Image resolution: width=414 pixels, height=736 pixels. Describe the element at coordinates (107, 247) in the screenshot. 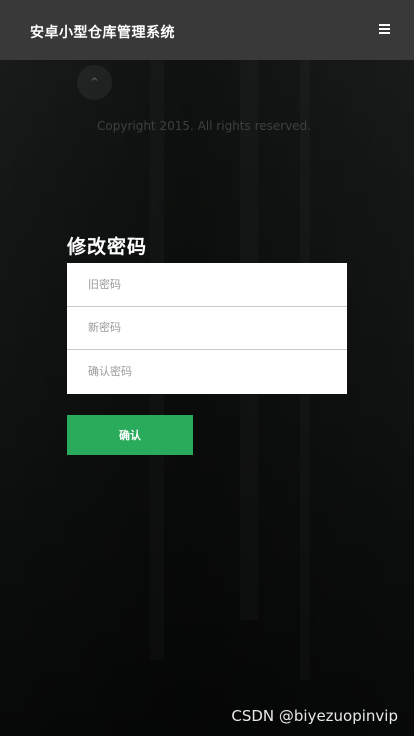

I see `page-title: 修改密码` at that location.